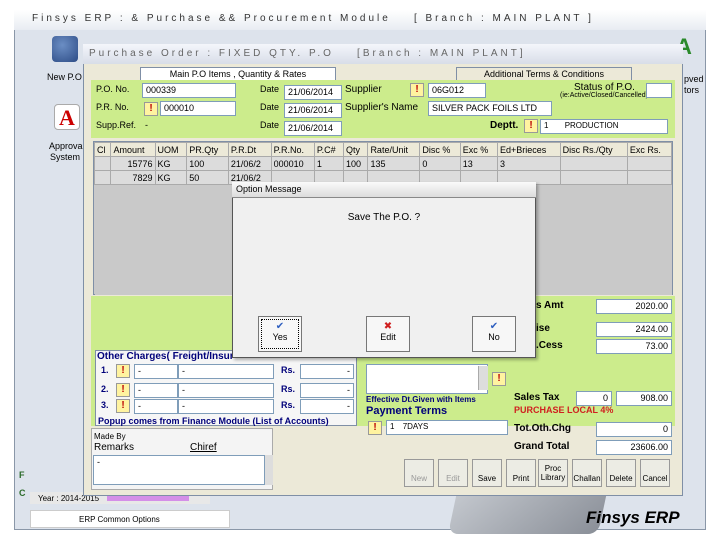 This screenshot has width=720, height=540. What do you see at coordinates (453, 473) in the screenshot?
I see `edit-button: Edit` at bounding box center [453, 473].